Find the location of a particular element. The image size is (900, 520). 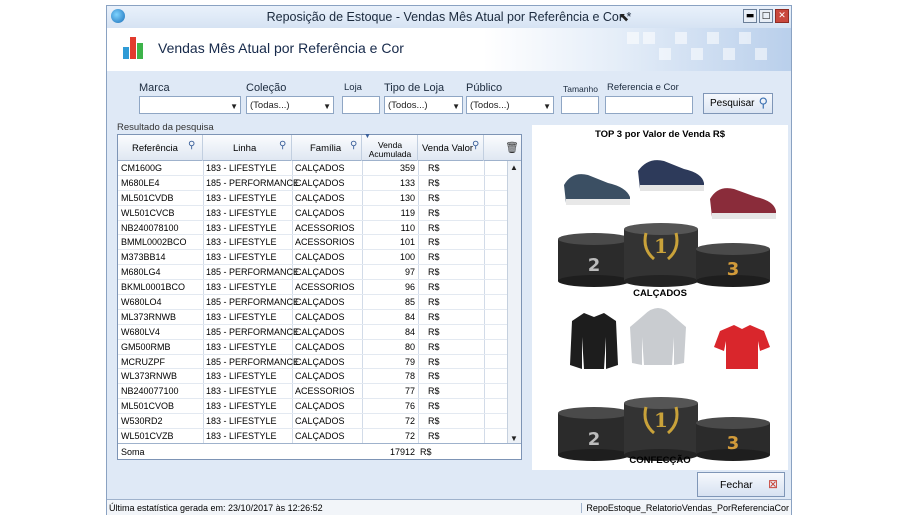

table-cell: 85 is located at coordinates (409, 302).